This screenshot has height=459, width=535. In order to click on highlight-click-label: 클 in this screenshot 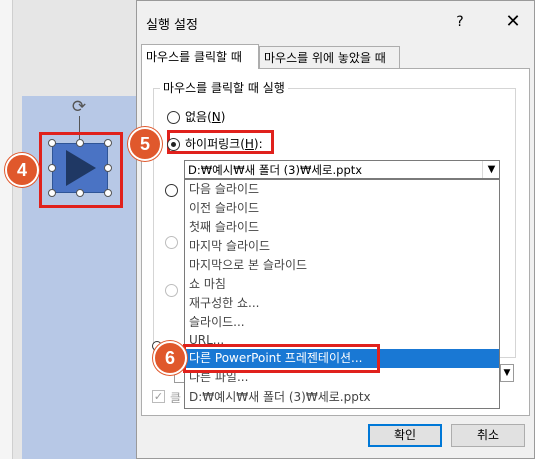, I will do `click(176, 398)`.